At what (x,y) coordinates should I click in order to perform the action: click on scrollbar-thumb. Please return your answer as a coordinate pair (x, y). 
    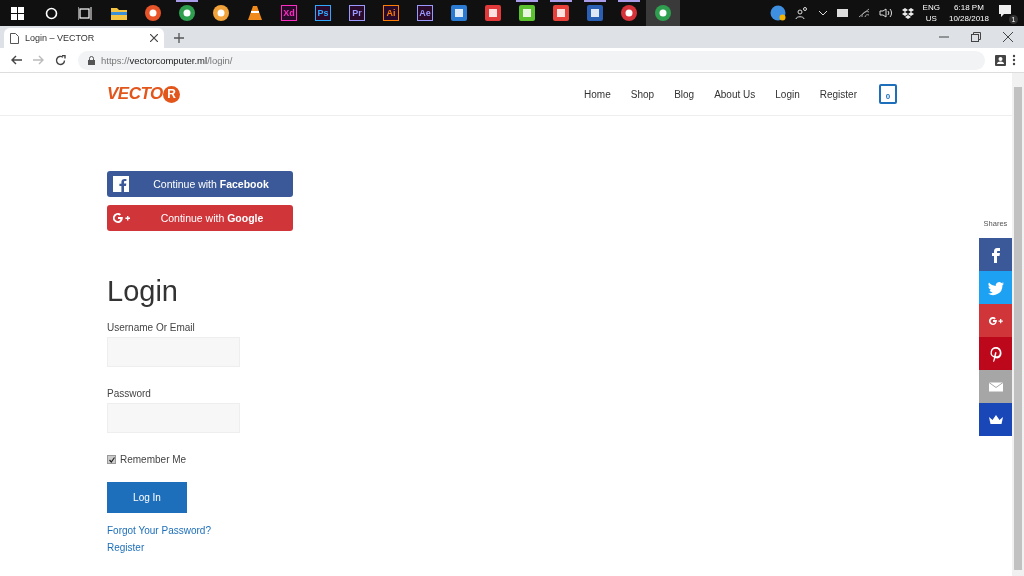
    Looking at the image, I should click on (1018, 328).